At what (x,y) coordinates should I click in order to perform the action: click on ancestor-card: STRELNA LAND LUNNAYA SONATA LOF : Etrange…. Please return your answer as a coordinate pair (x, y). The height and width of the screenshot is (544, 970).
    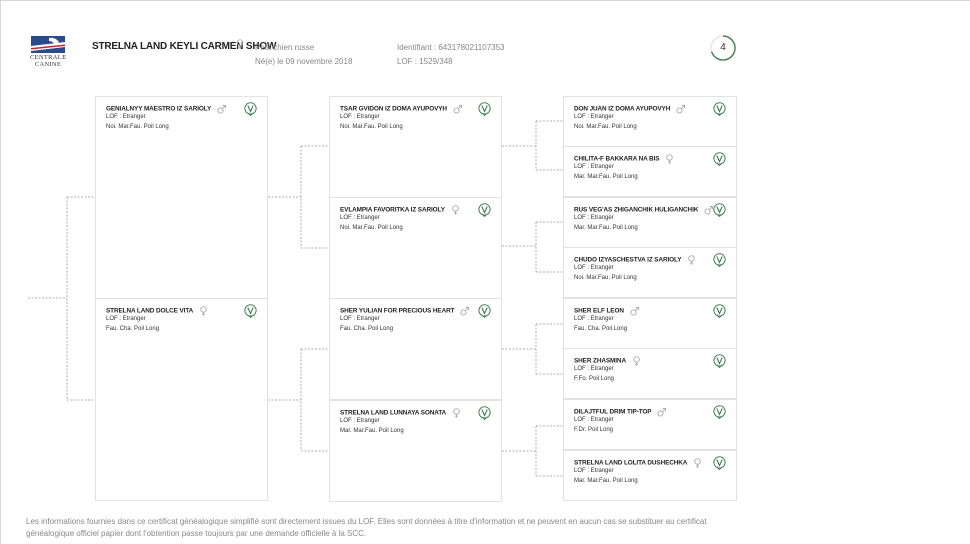
    Looking at the image, I should click on (415, 451).